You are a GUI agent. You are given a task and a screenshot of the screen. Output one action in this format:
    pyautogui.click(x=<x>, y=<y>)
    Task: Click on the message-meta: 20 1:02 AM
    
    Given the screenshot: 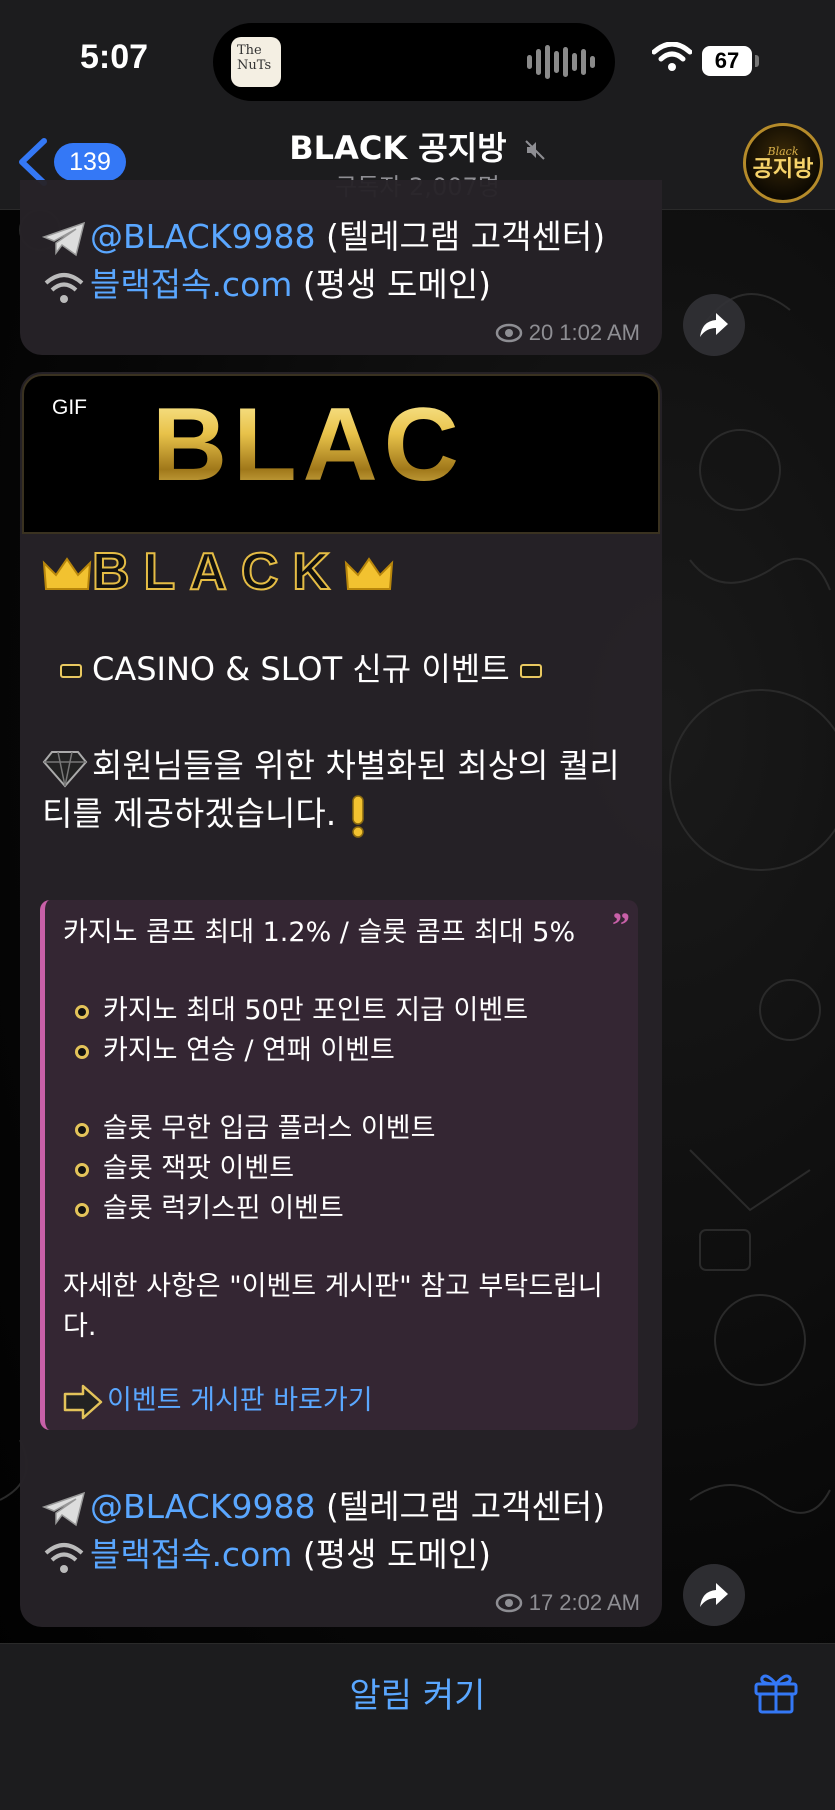 What is the action you would take?
    pyautogui.click(x=567, y=333)
    